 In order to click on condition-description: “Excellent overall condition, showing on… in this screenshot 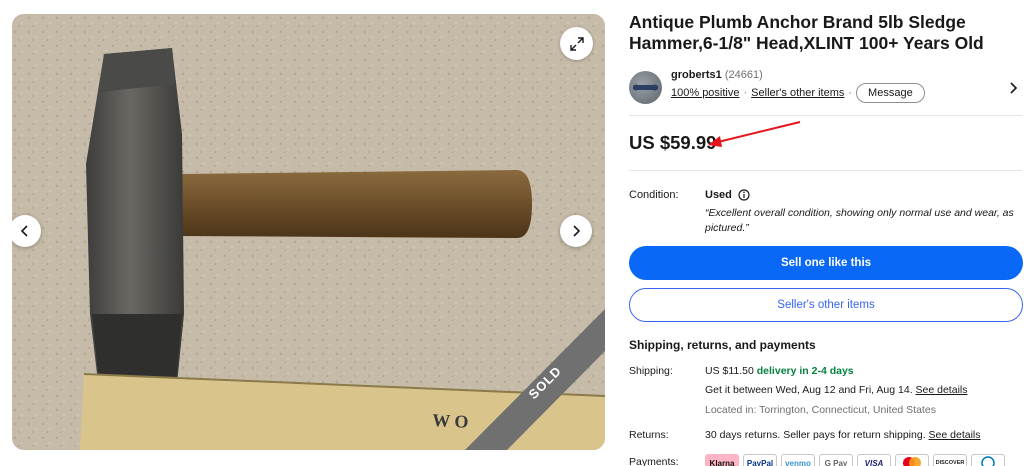, I will do `click(859, 220)`.